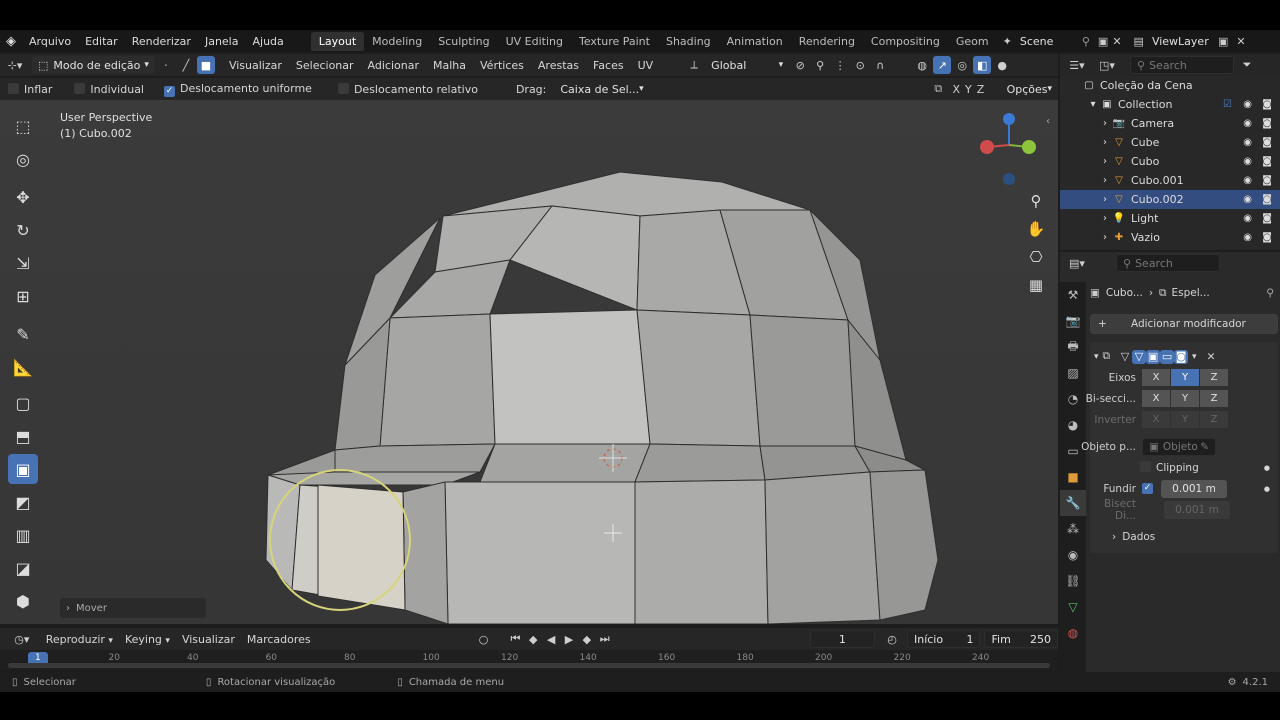  I want to click on last-operator-panel: › Mover, so click(133, 608).